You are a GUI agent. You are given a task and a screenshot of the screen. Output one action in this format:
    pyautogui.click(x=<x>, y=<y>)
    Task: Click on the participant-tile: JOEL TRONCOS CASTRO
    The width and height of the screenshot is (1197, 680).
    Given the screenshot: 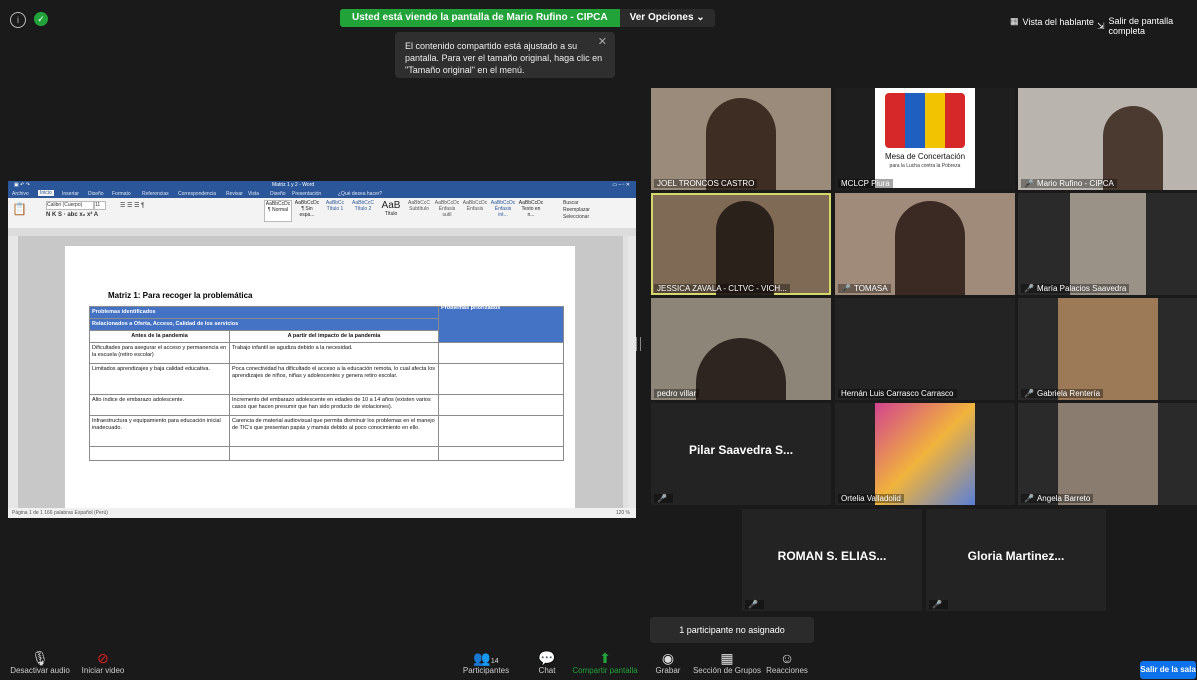 What is the action you would take?
    pyautogui.click(x=741, y=139)
    